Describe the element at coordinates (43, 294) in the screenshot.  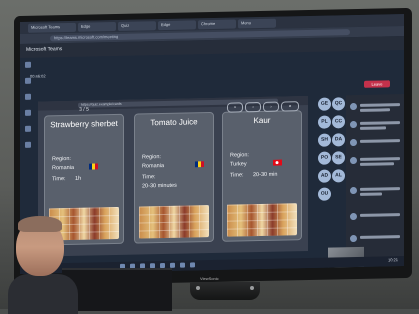
I see `person-shoulders` at that location.